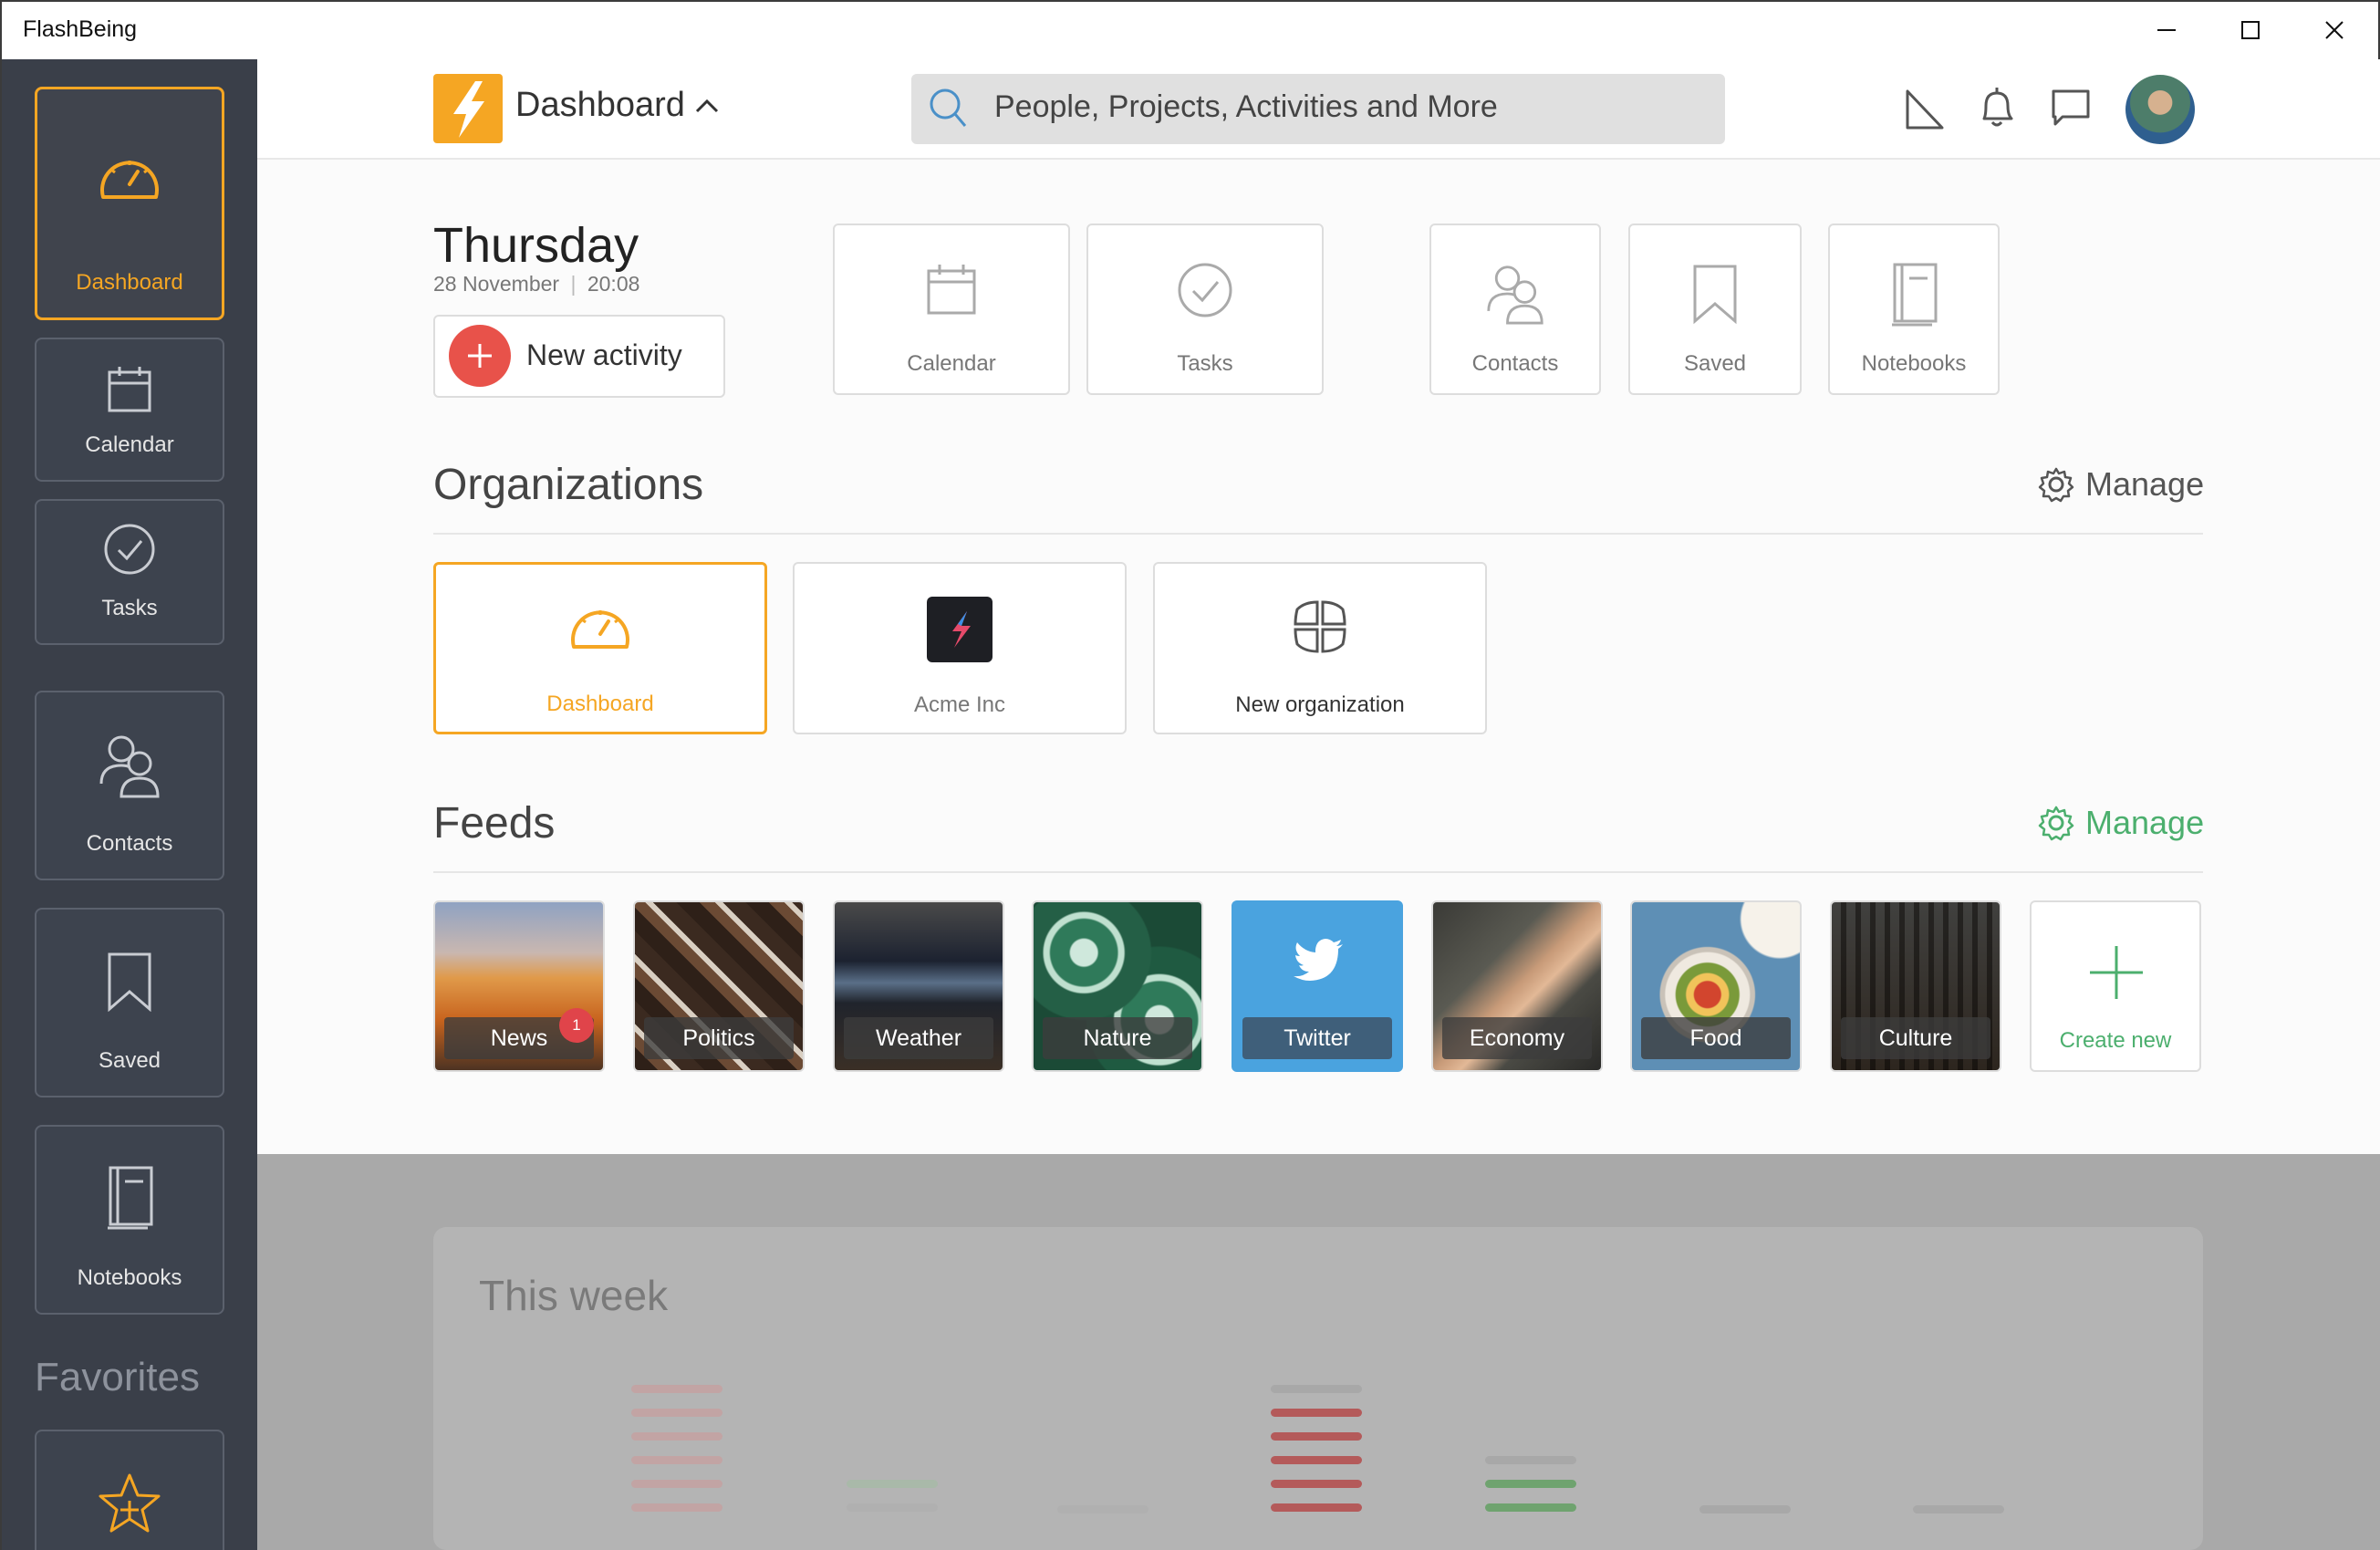 This screenshot has width=2380, height=1550. Describe the element at coordinates (536, 246) in the screenshot. I see `today-day: Thursday` at that location.